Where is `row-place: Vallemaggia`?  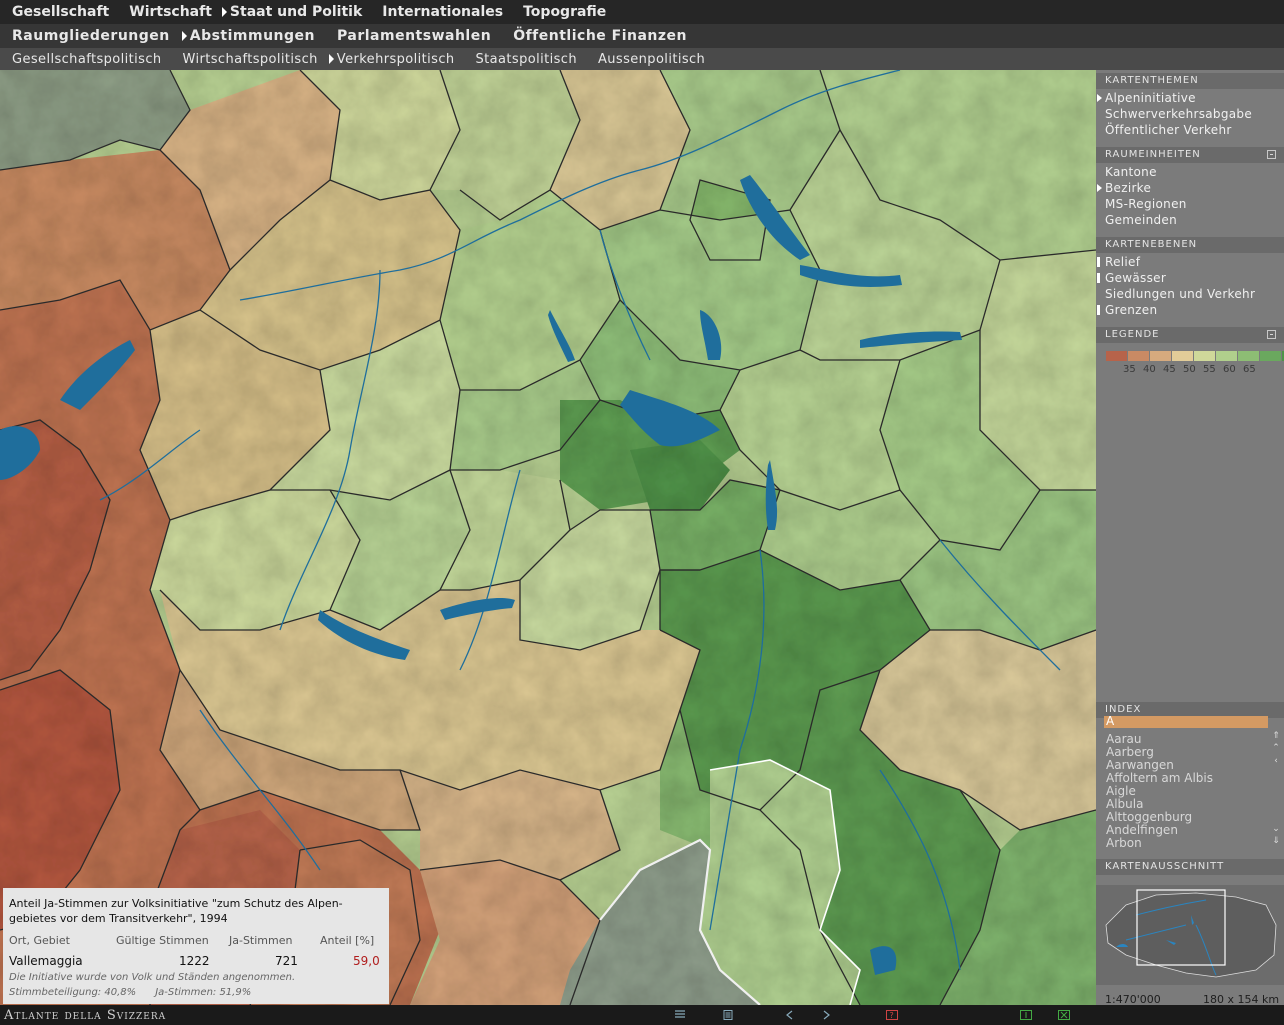 row-place: Vallemaggia is located at coordinates (46, 961).